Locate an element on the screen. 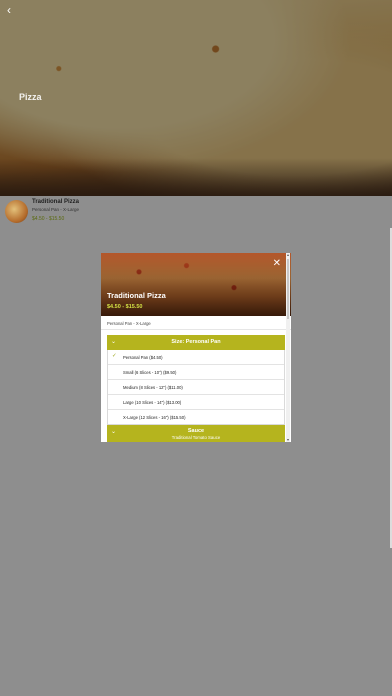  item-thumbnail is located at coordinates (16, 211).